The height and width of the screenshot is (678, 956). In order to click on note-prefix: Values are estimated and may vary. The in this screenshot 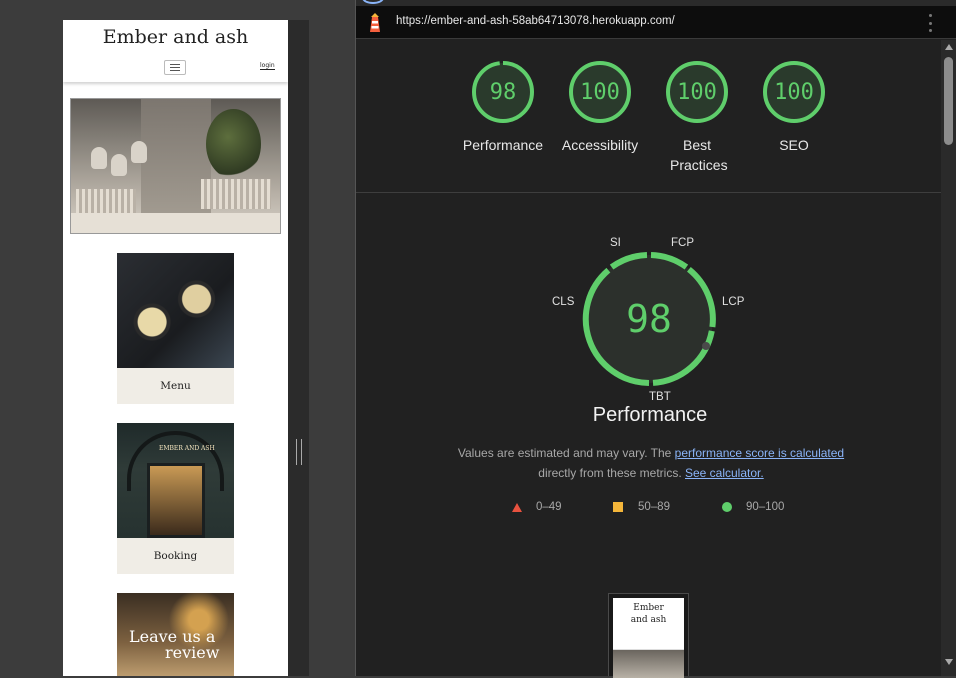, I will do `click(566, 453)`.